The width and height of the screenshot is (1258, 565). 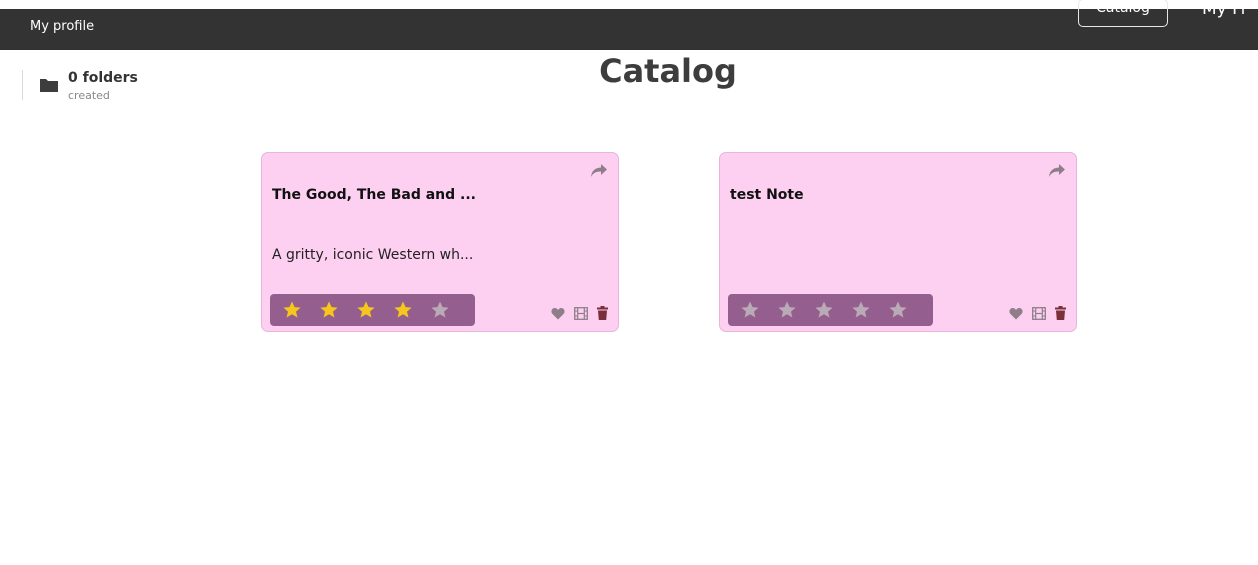 I want to click on nav-catalog-button: Catalog, so click(x=1123, y=13).